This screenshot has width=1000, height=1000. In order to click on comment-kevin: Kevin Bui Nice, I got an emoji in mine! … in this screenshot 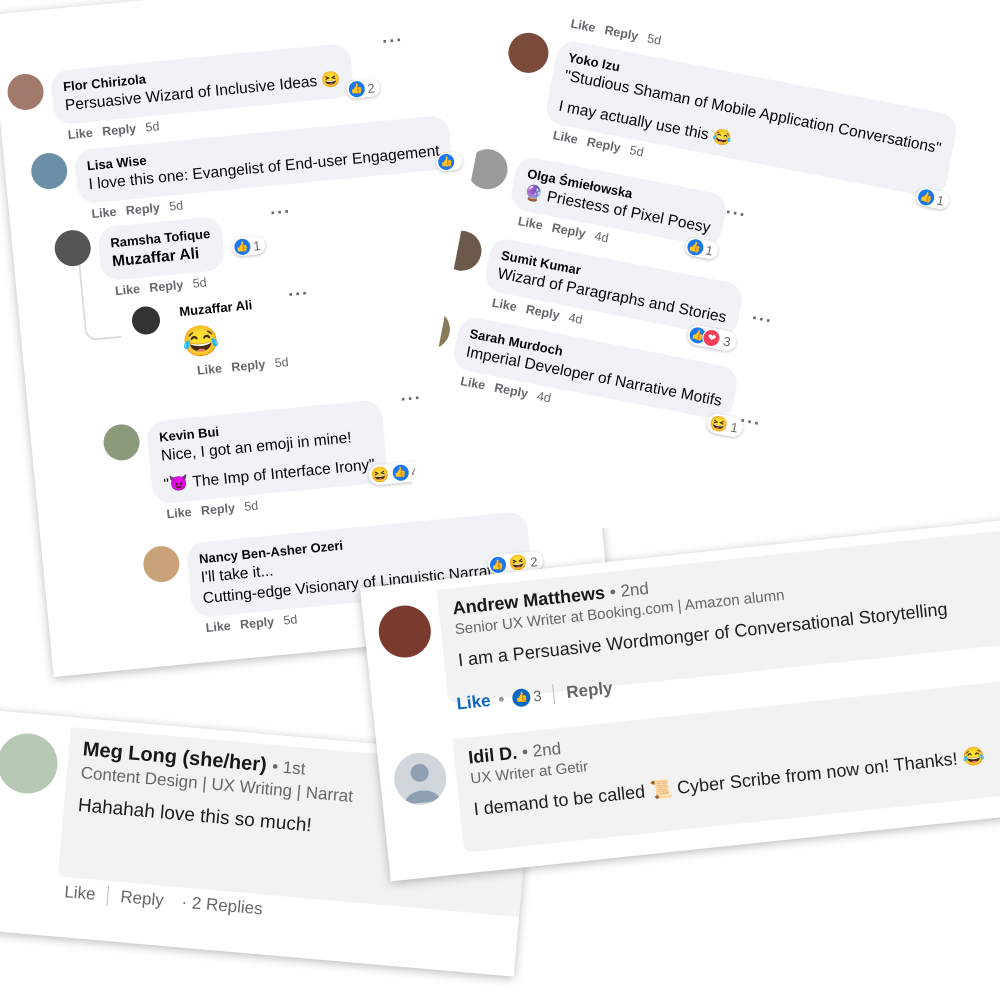, I will do `click(263, 456)`.